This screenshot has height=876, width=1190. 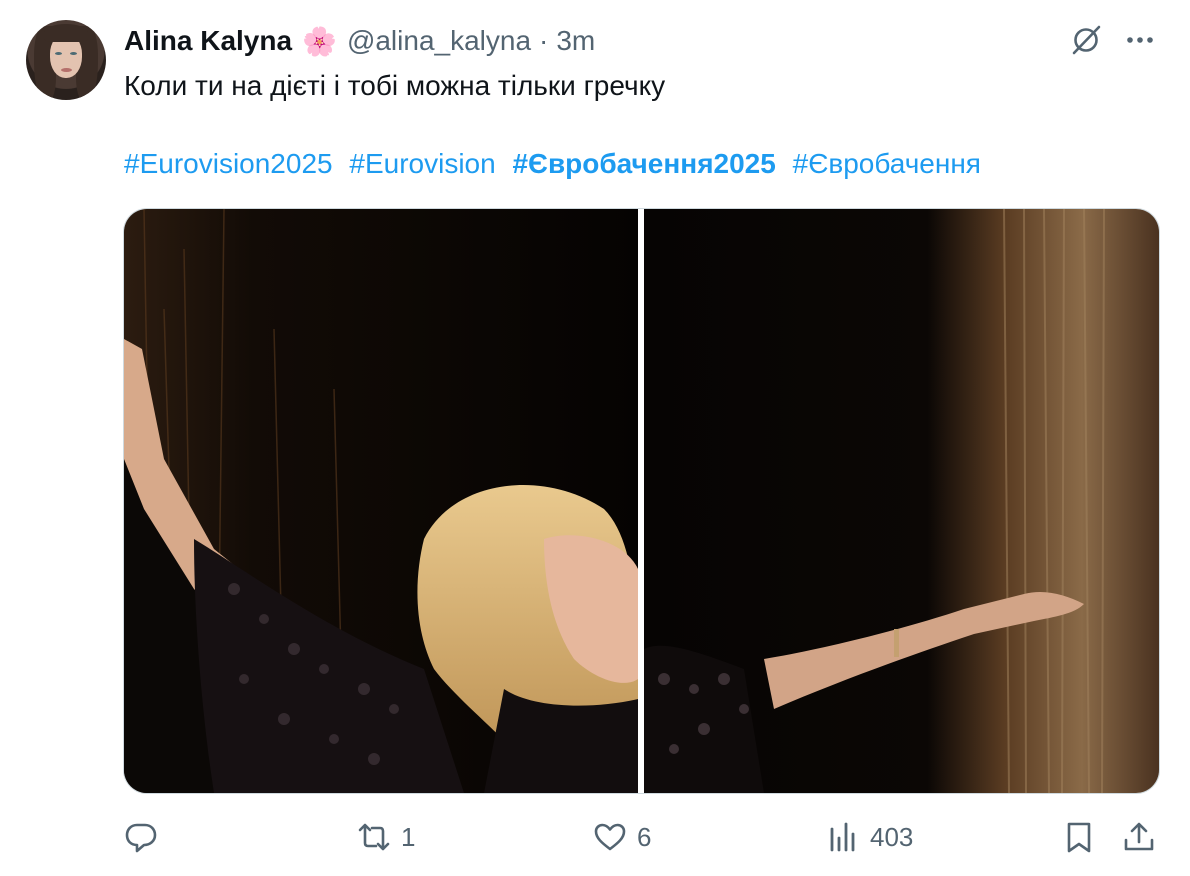 What do you see at coordinates (575, 41) in the screenshot?
I see `tweet-timestamp: 3m` at bounding box center [575, 41].